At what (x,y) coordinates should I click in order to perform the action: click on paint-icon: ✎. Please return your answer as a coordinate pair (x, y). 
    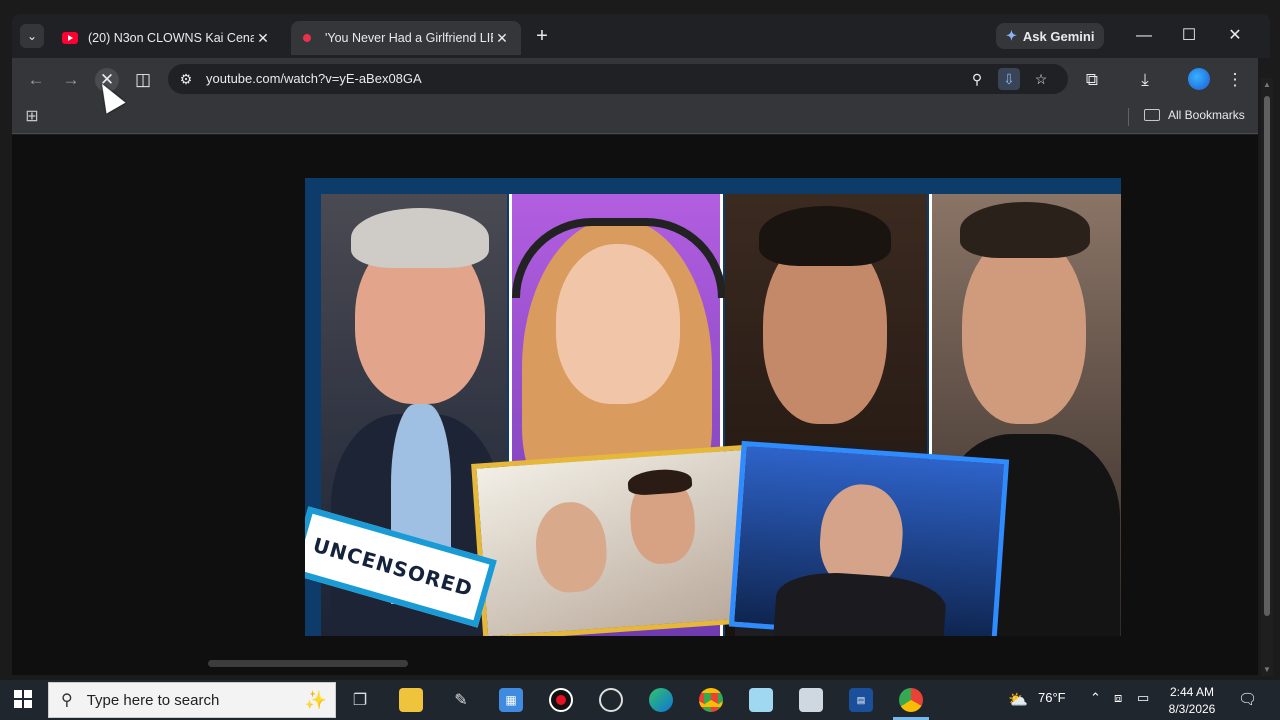
    Looking at the image, I should click on (461, 700).